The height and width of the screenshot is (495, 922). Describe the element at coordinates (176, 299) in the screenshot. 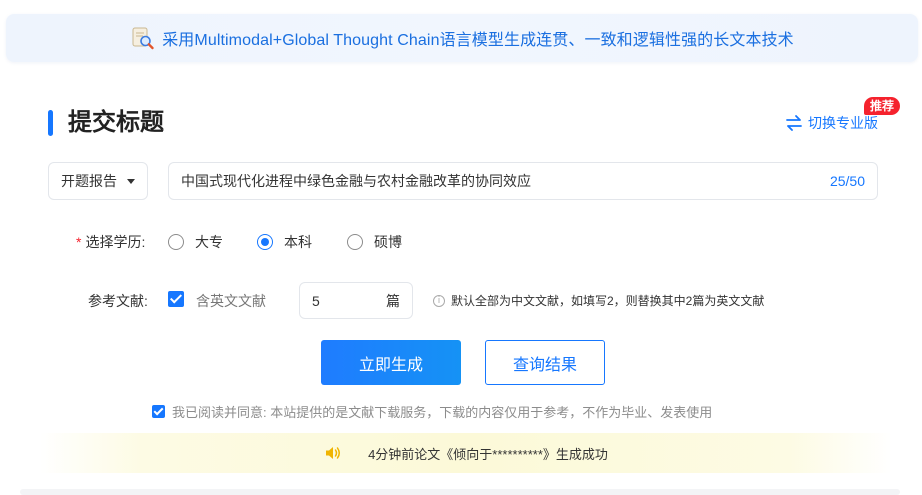

I see `include-english-checkbox` at that location.